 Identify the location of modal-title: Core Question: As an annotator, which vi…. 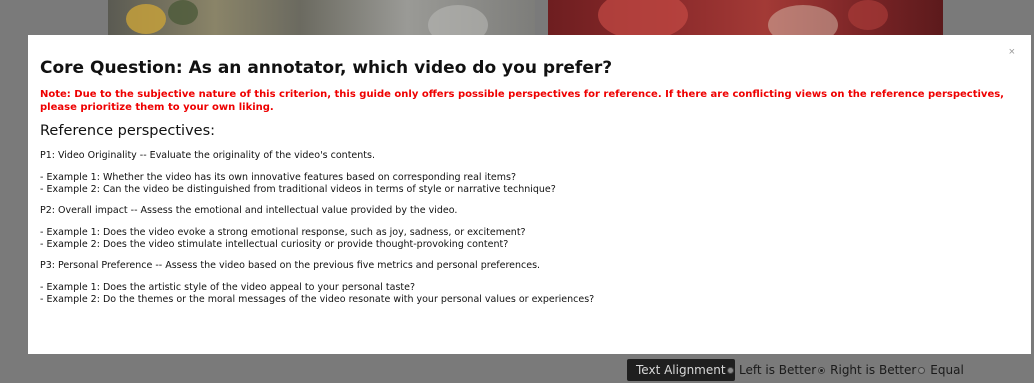
(326, 68).